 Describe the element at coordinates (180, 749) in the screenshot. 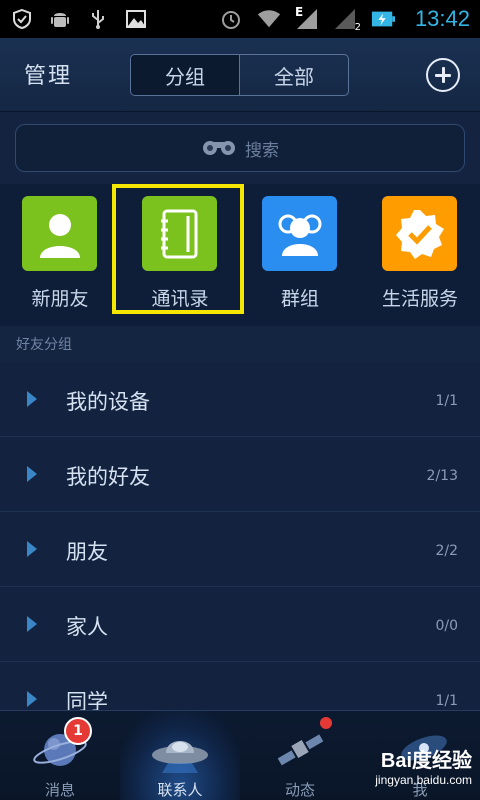

I see `ufo-icon` at that location.